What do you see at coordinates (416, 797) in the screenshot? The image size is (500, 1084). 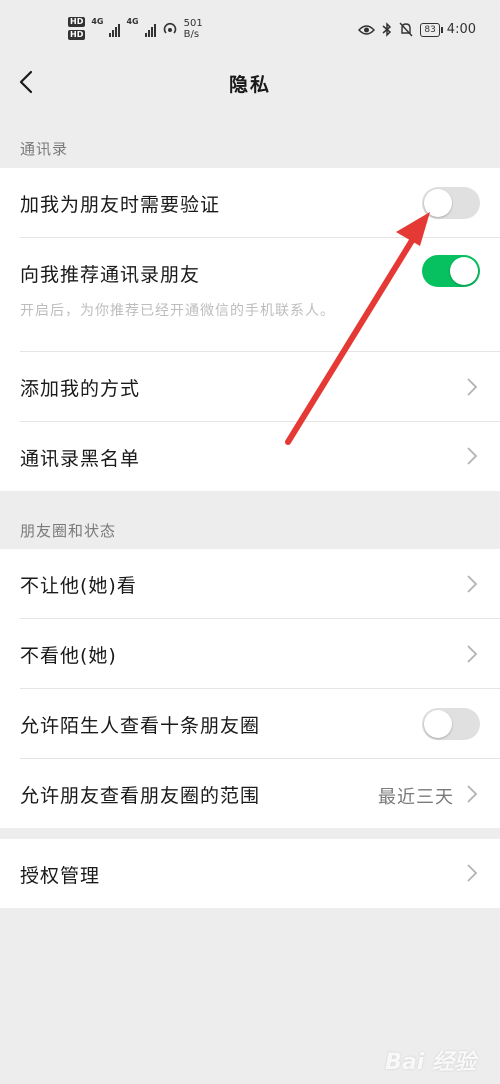 I see `visible-range-value: 最近三天` at bounding box center [416, 797].